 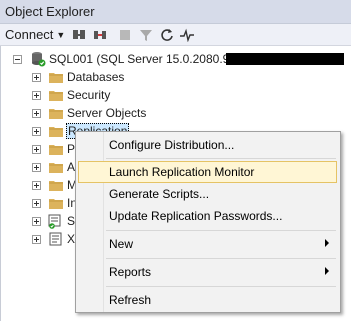 What do you see at coordinates (176, 113) in the screenshot?
I see `tree-node-server-objects: Server Objects` at bounding box center [176, 113].